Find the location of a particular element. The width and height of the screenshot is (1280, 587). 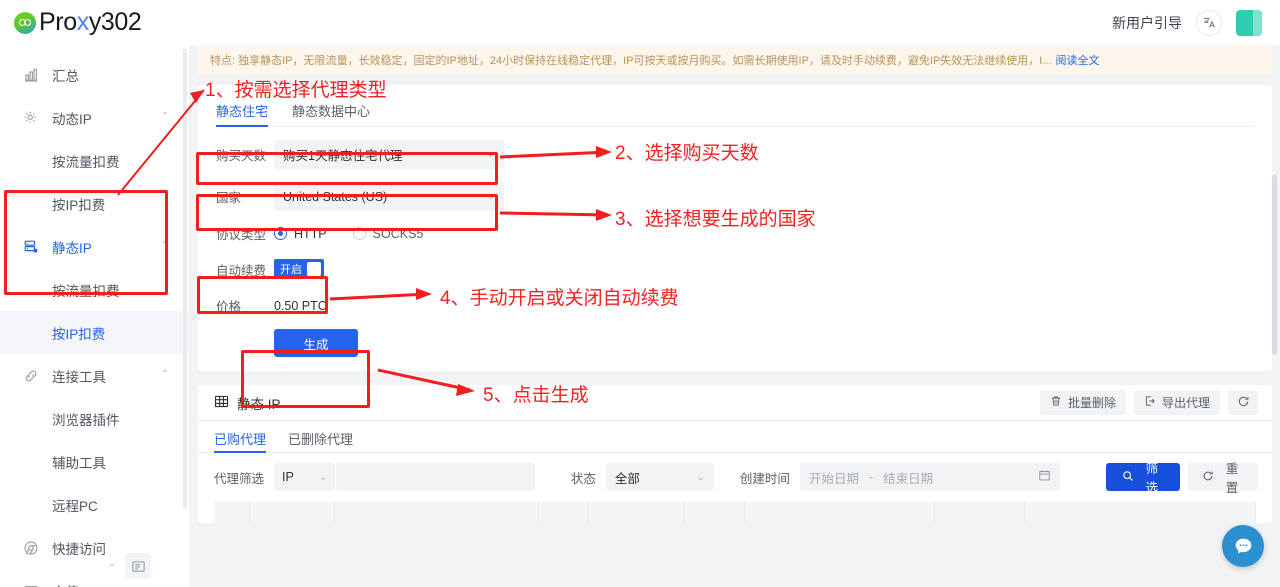

sidebar-item-static-traffic-billing: 按流量扣费 is located at coordinates (94, 289).